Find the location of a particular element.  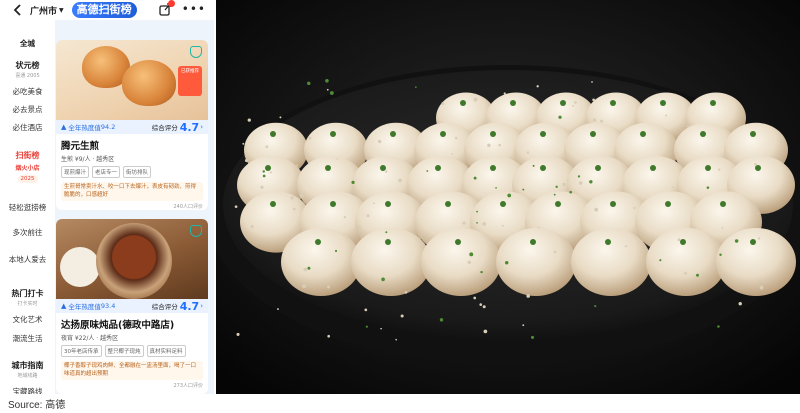

tag: 现煎爆汁 is located at coordinates (75, 172).